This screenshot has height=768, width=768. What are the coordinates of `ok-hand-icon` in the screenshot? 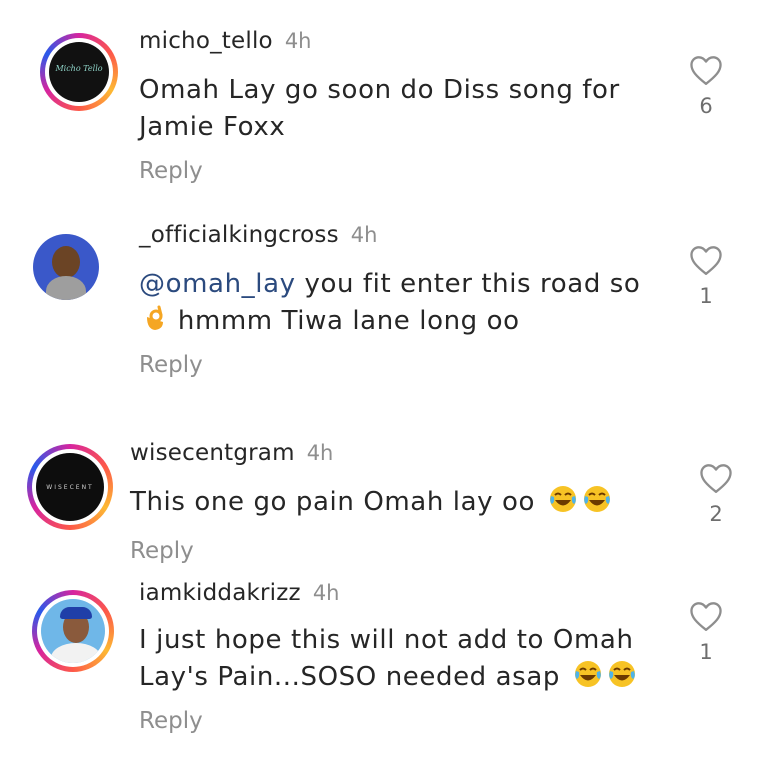 It's located at (155, 317).